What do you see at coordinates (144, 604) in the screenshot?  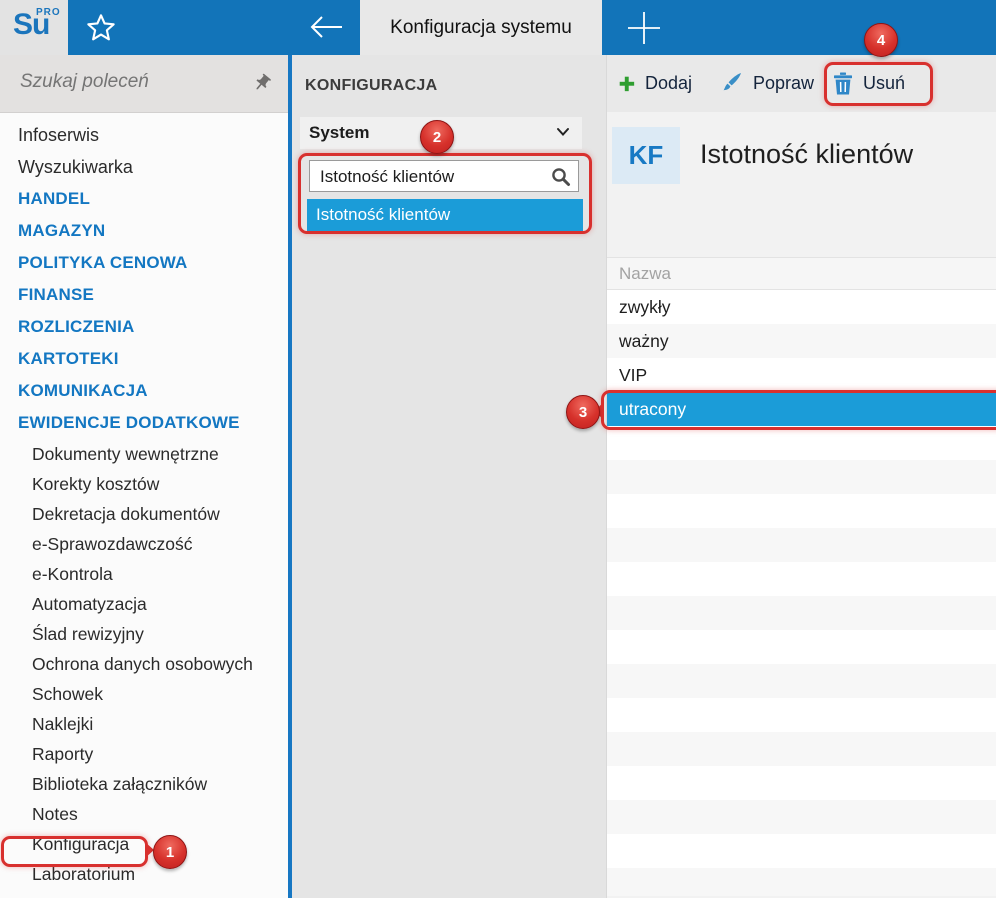 I see `sidebar-item-automatyzacja: Automatyzacja` at bounding box center [144, 604].